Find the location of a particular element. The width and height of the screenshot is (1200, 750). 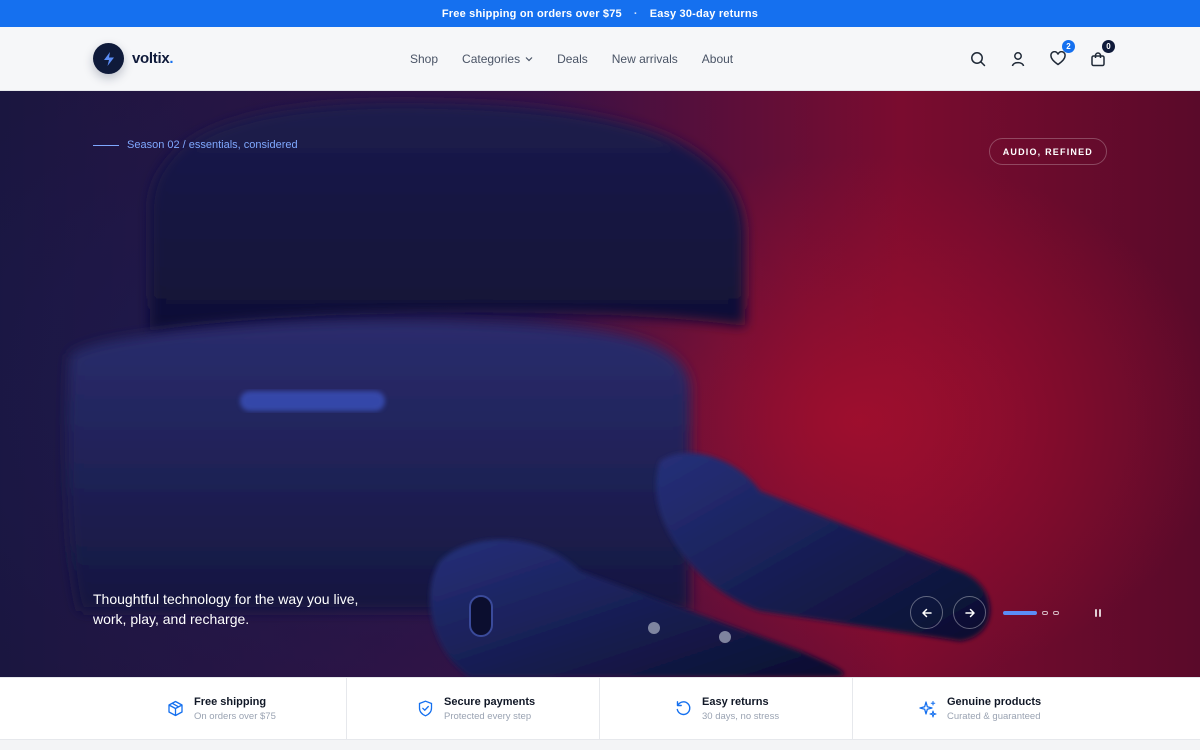

arrow-right-icon is located at coordinates (969, 612).